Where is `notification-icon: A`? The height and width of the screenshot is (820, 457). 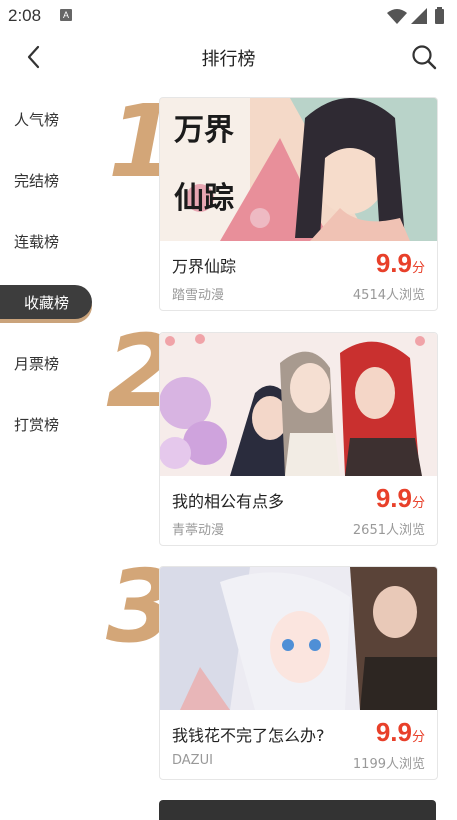 notification-icon: A is located at coordinates (66, 15).